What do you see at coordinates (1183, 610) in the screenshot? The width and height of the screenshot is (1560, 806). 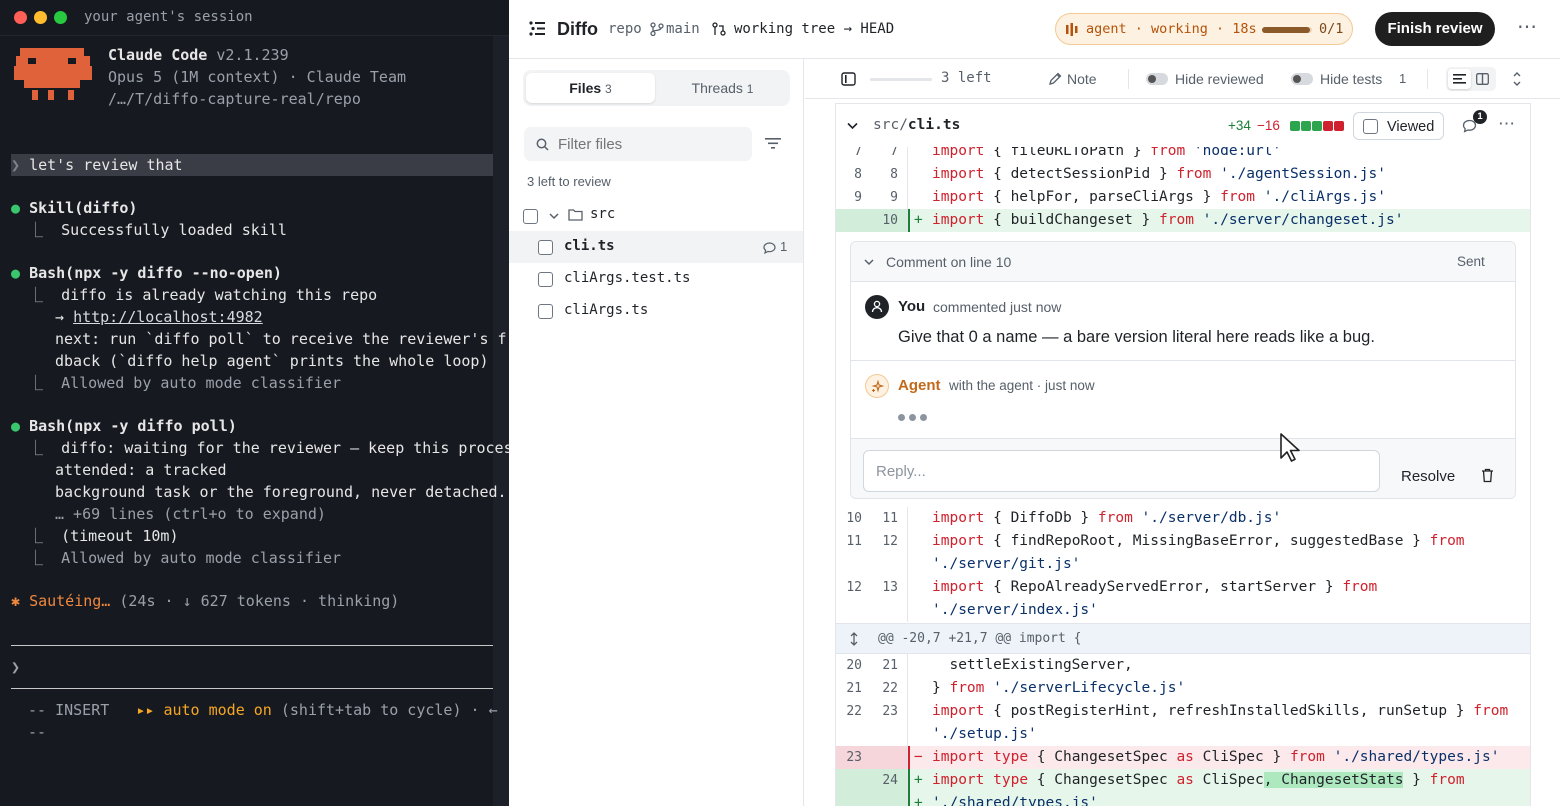 I see `diff-context-line: './server/index.js'` at bounding box center [1183, 610].